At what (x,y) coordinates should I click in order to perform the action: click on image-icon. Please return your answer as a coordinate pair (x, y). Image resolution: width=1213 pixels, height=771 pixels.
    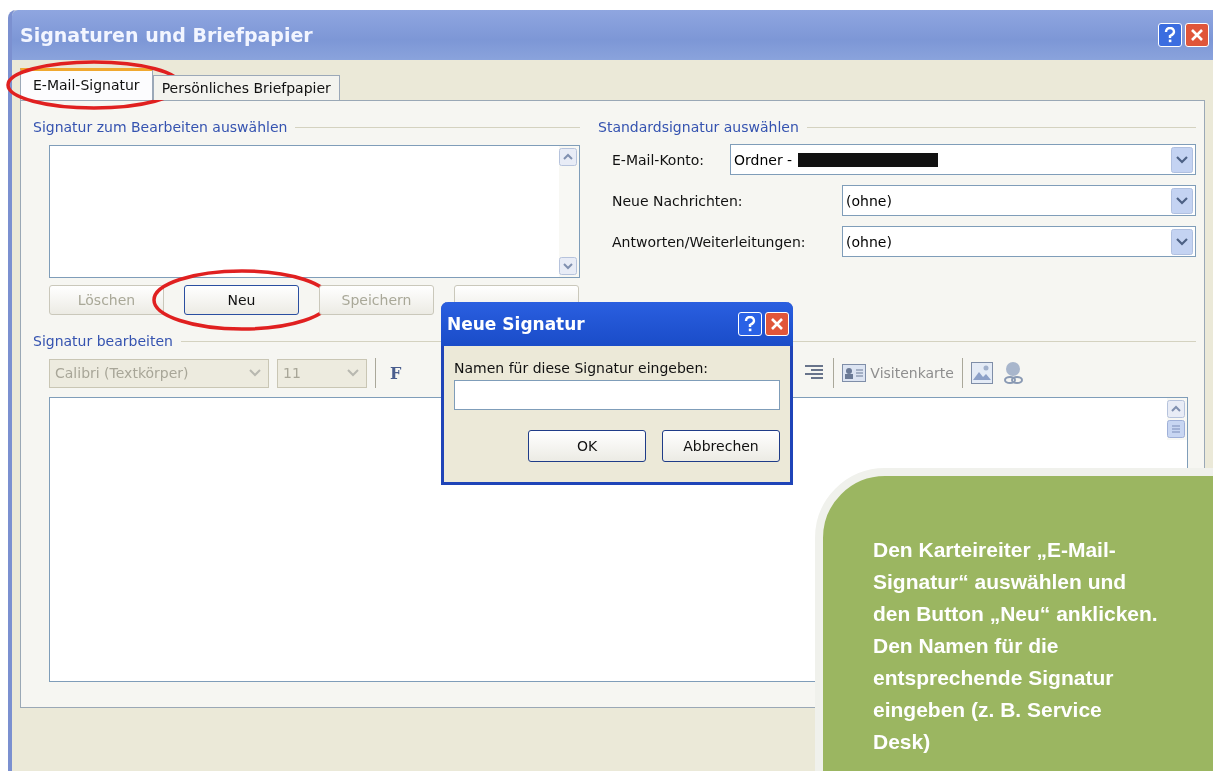
    Looking at the image, I should click on (982, 373).